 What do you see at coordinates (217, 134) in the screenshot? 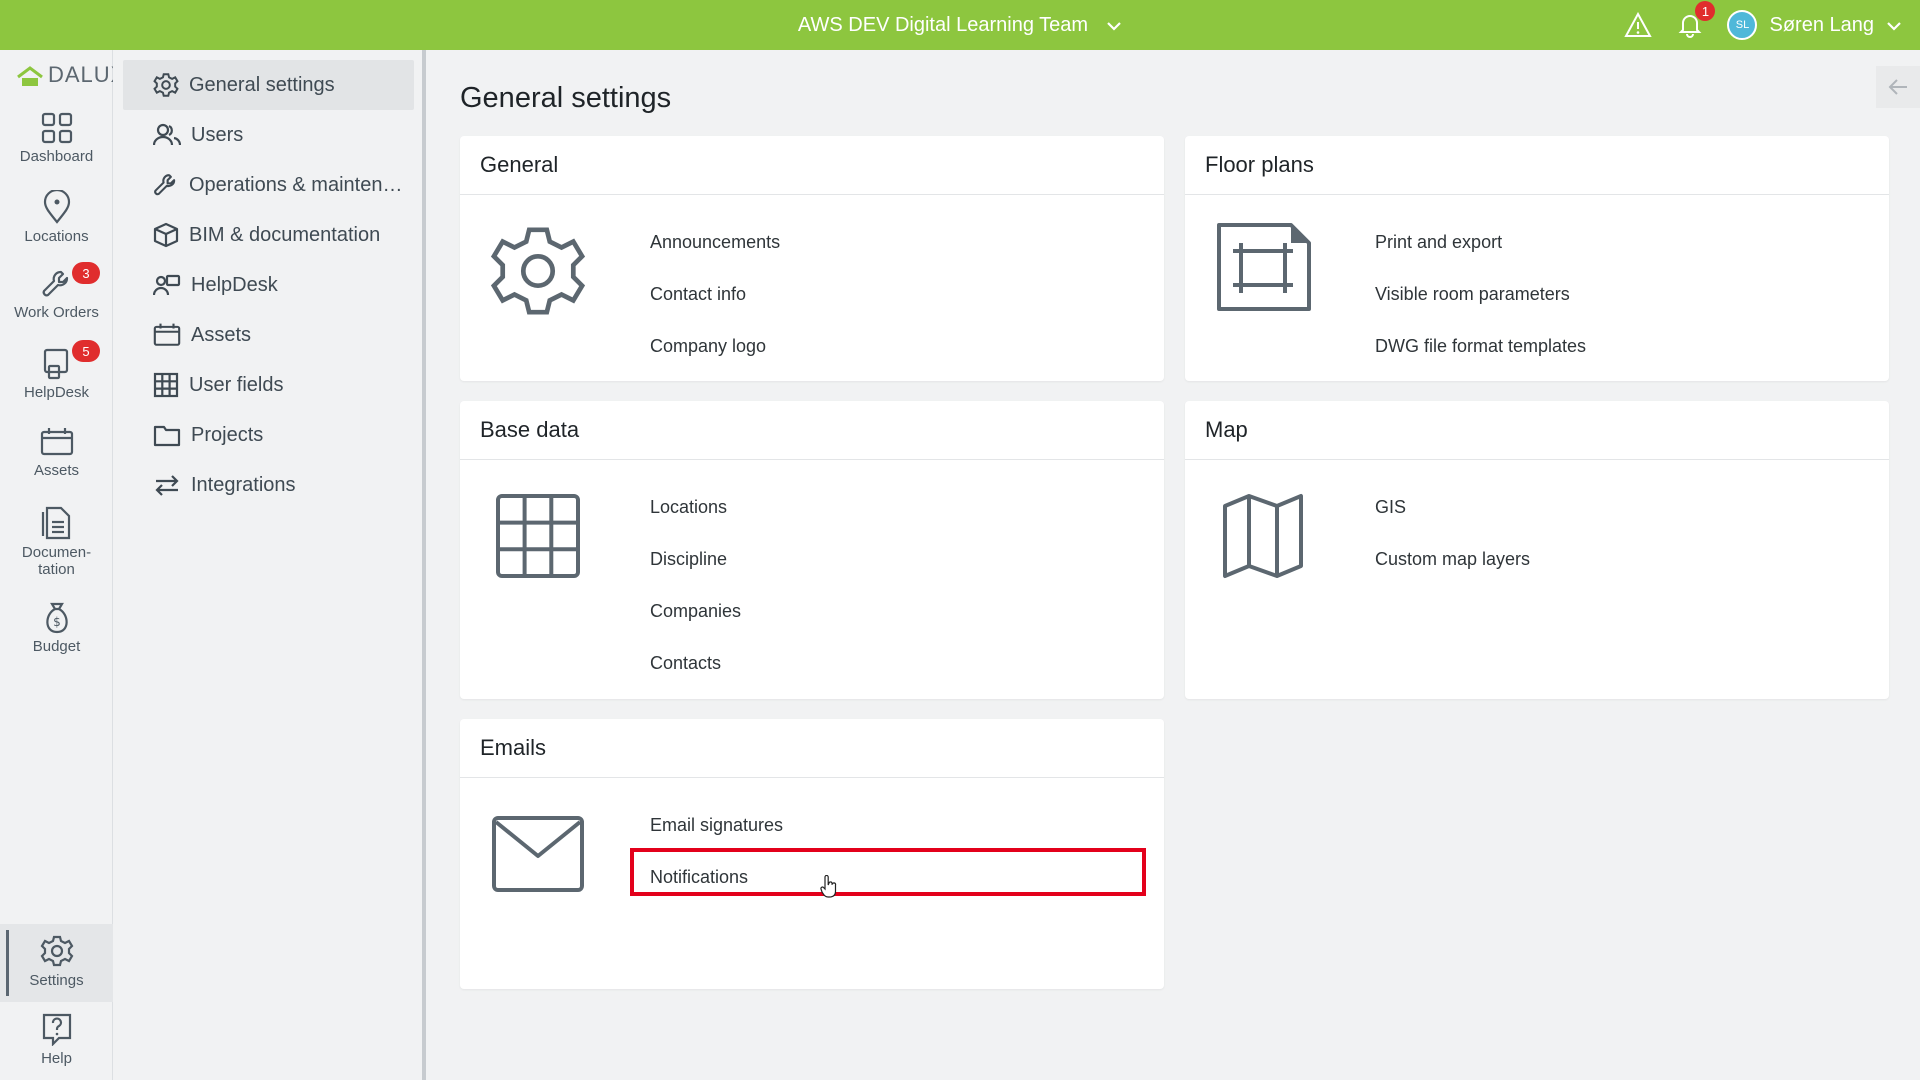
I see `sidebar-item-label: Users` at bounding box center [217, 134].